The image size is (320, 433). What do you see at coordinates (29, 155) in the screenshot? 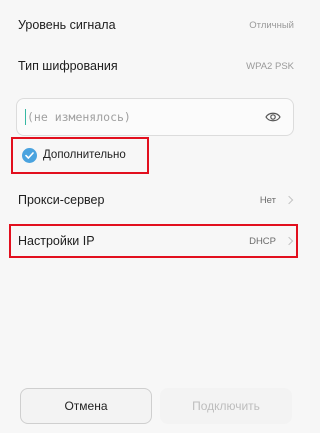
I see `checkmark-icon` at bounding box center [29, 155].